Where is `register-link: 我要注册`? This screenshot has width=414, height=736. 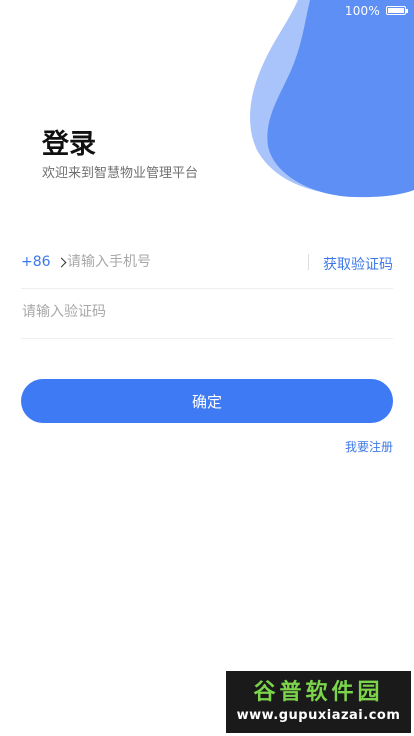
register-link: 我要注册 is located at coordinates (369, 446).